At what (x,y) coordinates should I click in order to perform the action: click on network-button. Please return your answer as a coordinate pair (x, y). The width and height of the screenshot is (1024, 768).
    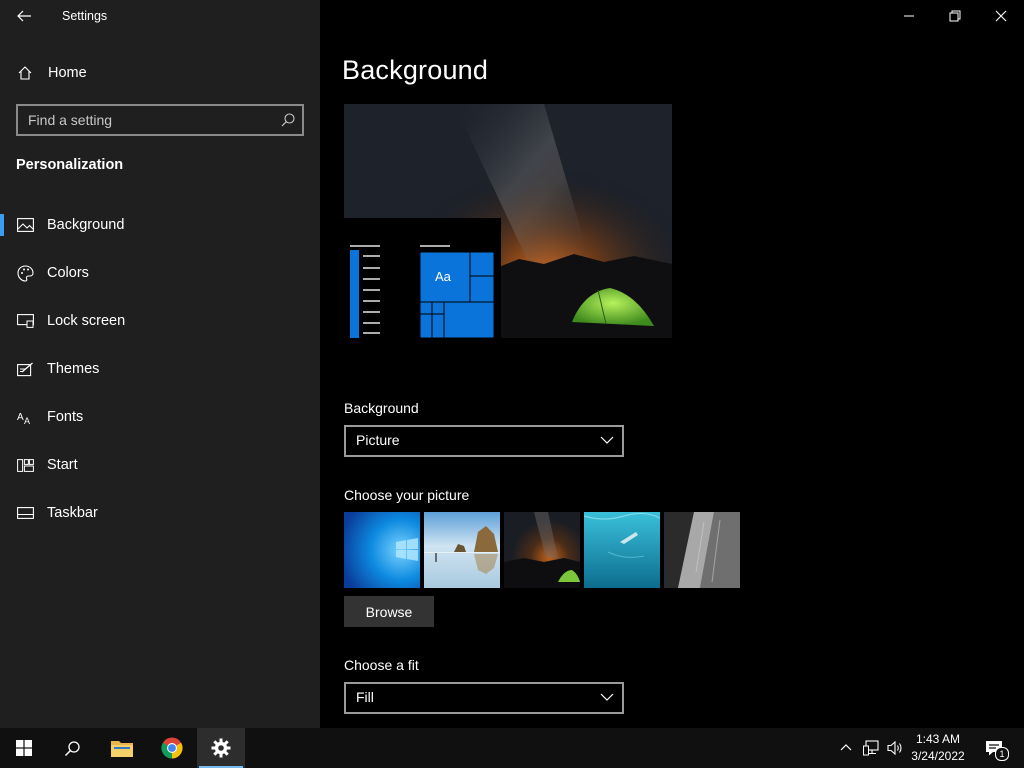
    Looking at the image, I should click on (871, 748).